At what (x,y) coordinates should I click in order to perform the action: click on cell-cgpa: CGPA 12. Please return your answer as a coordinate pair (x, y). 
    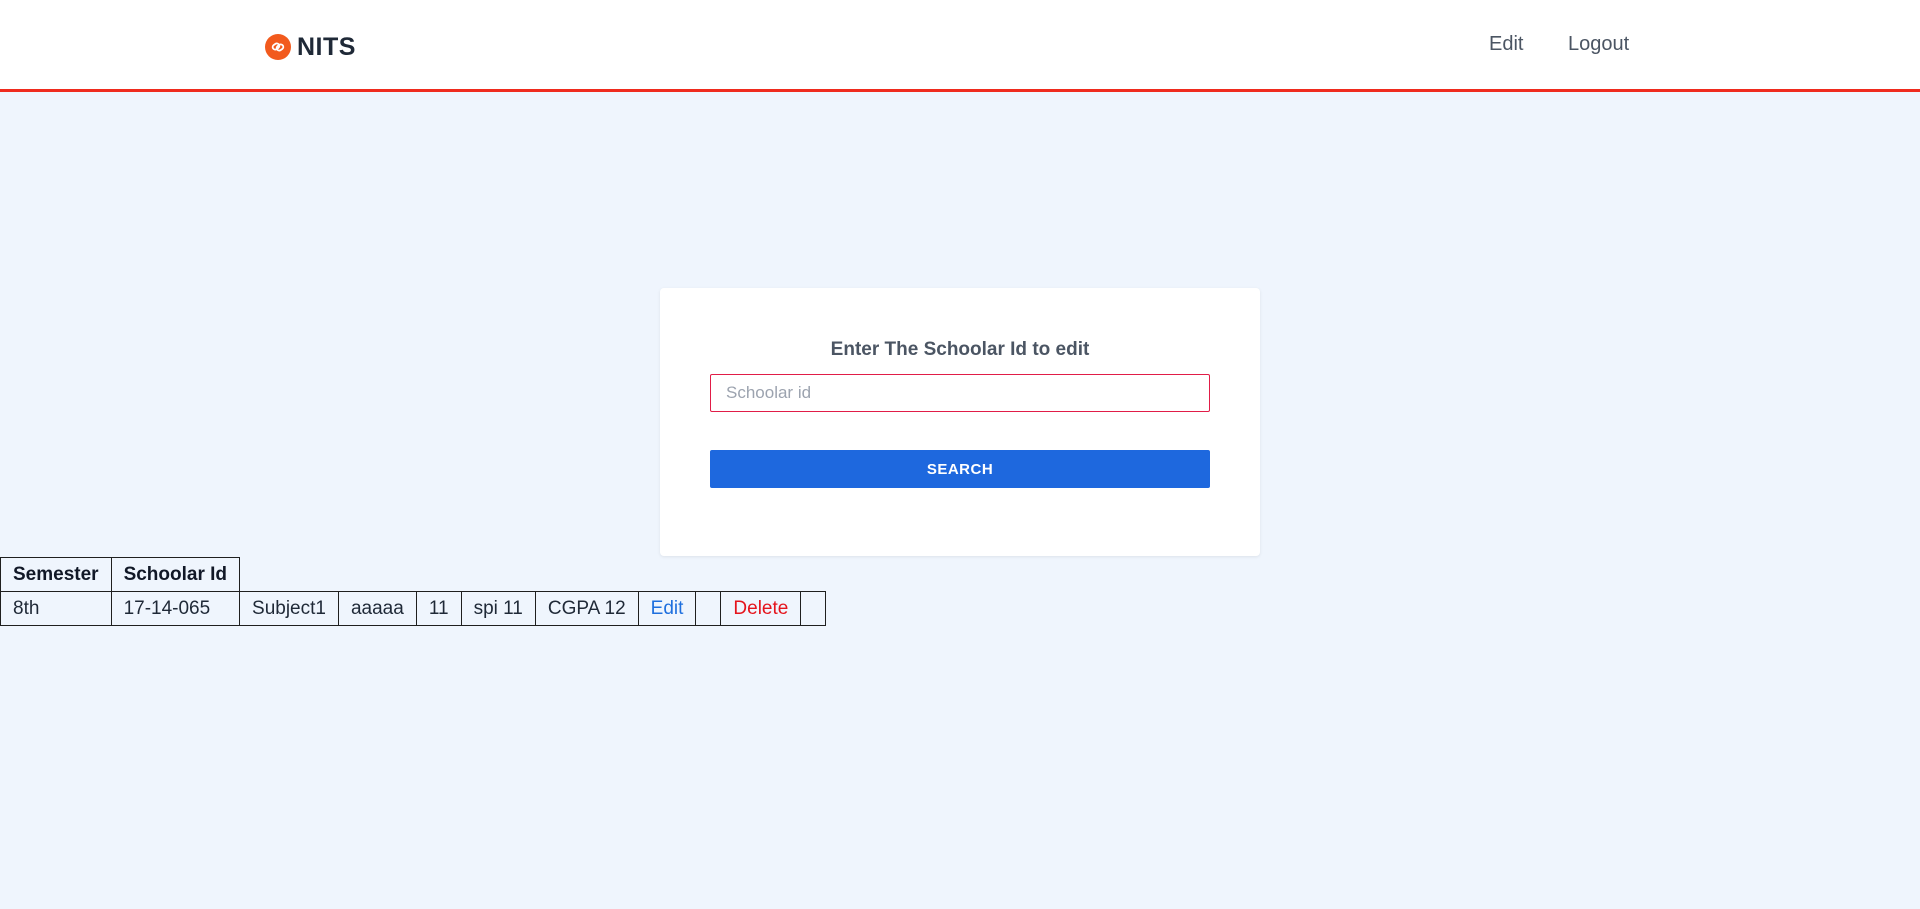
    Looking at the image, I should click on (586, 608).